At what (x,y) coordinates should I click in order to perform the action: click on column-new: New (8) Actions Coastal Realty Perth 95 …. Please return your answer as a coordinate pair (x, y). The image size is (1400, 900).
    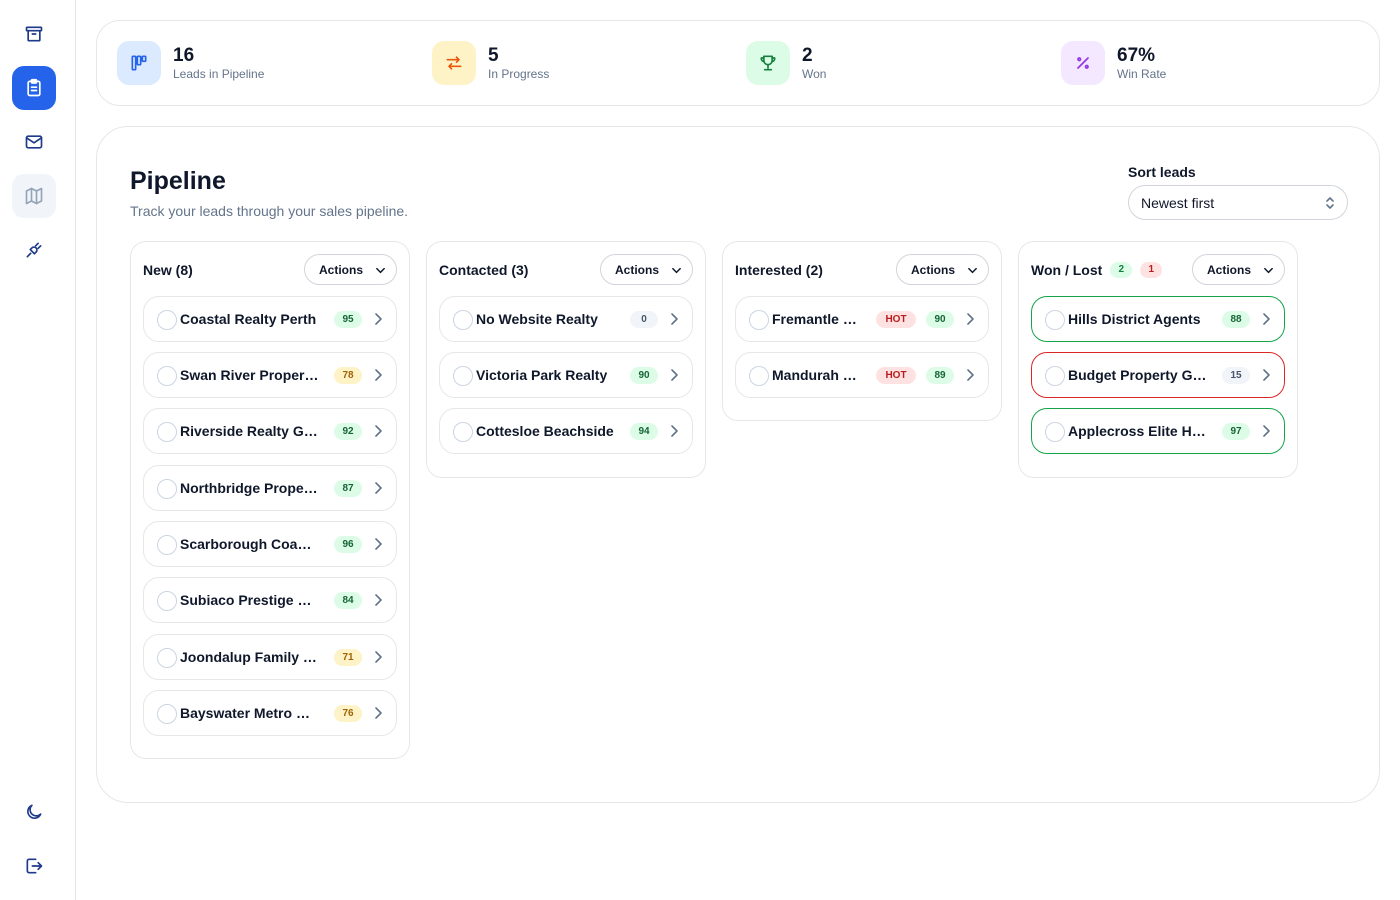
    Looking at the image, I should click on (270, 500).